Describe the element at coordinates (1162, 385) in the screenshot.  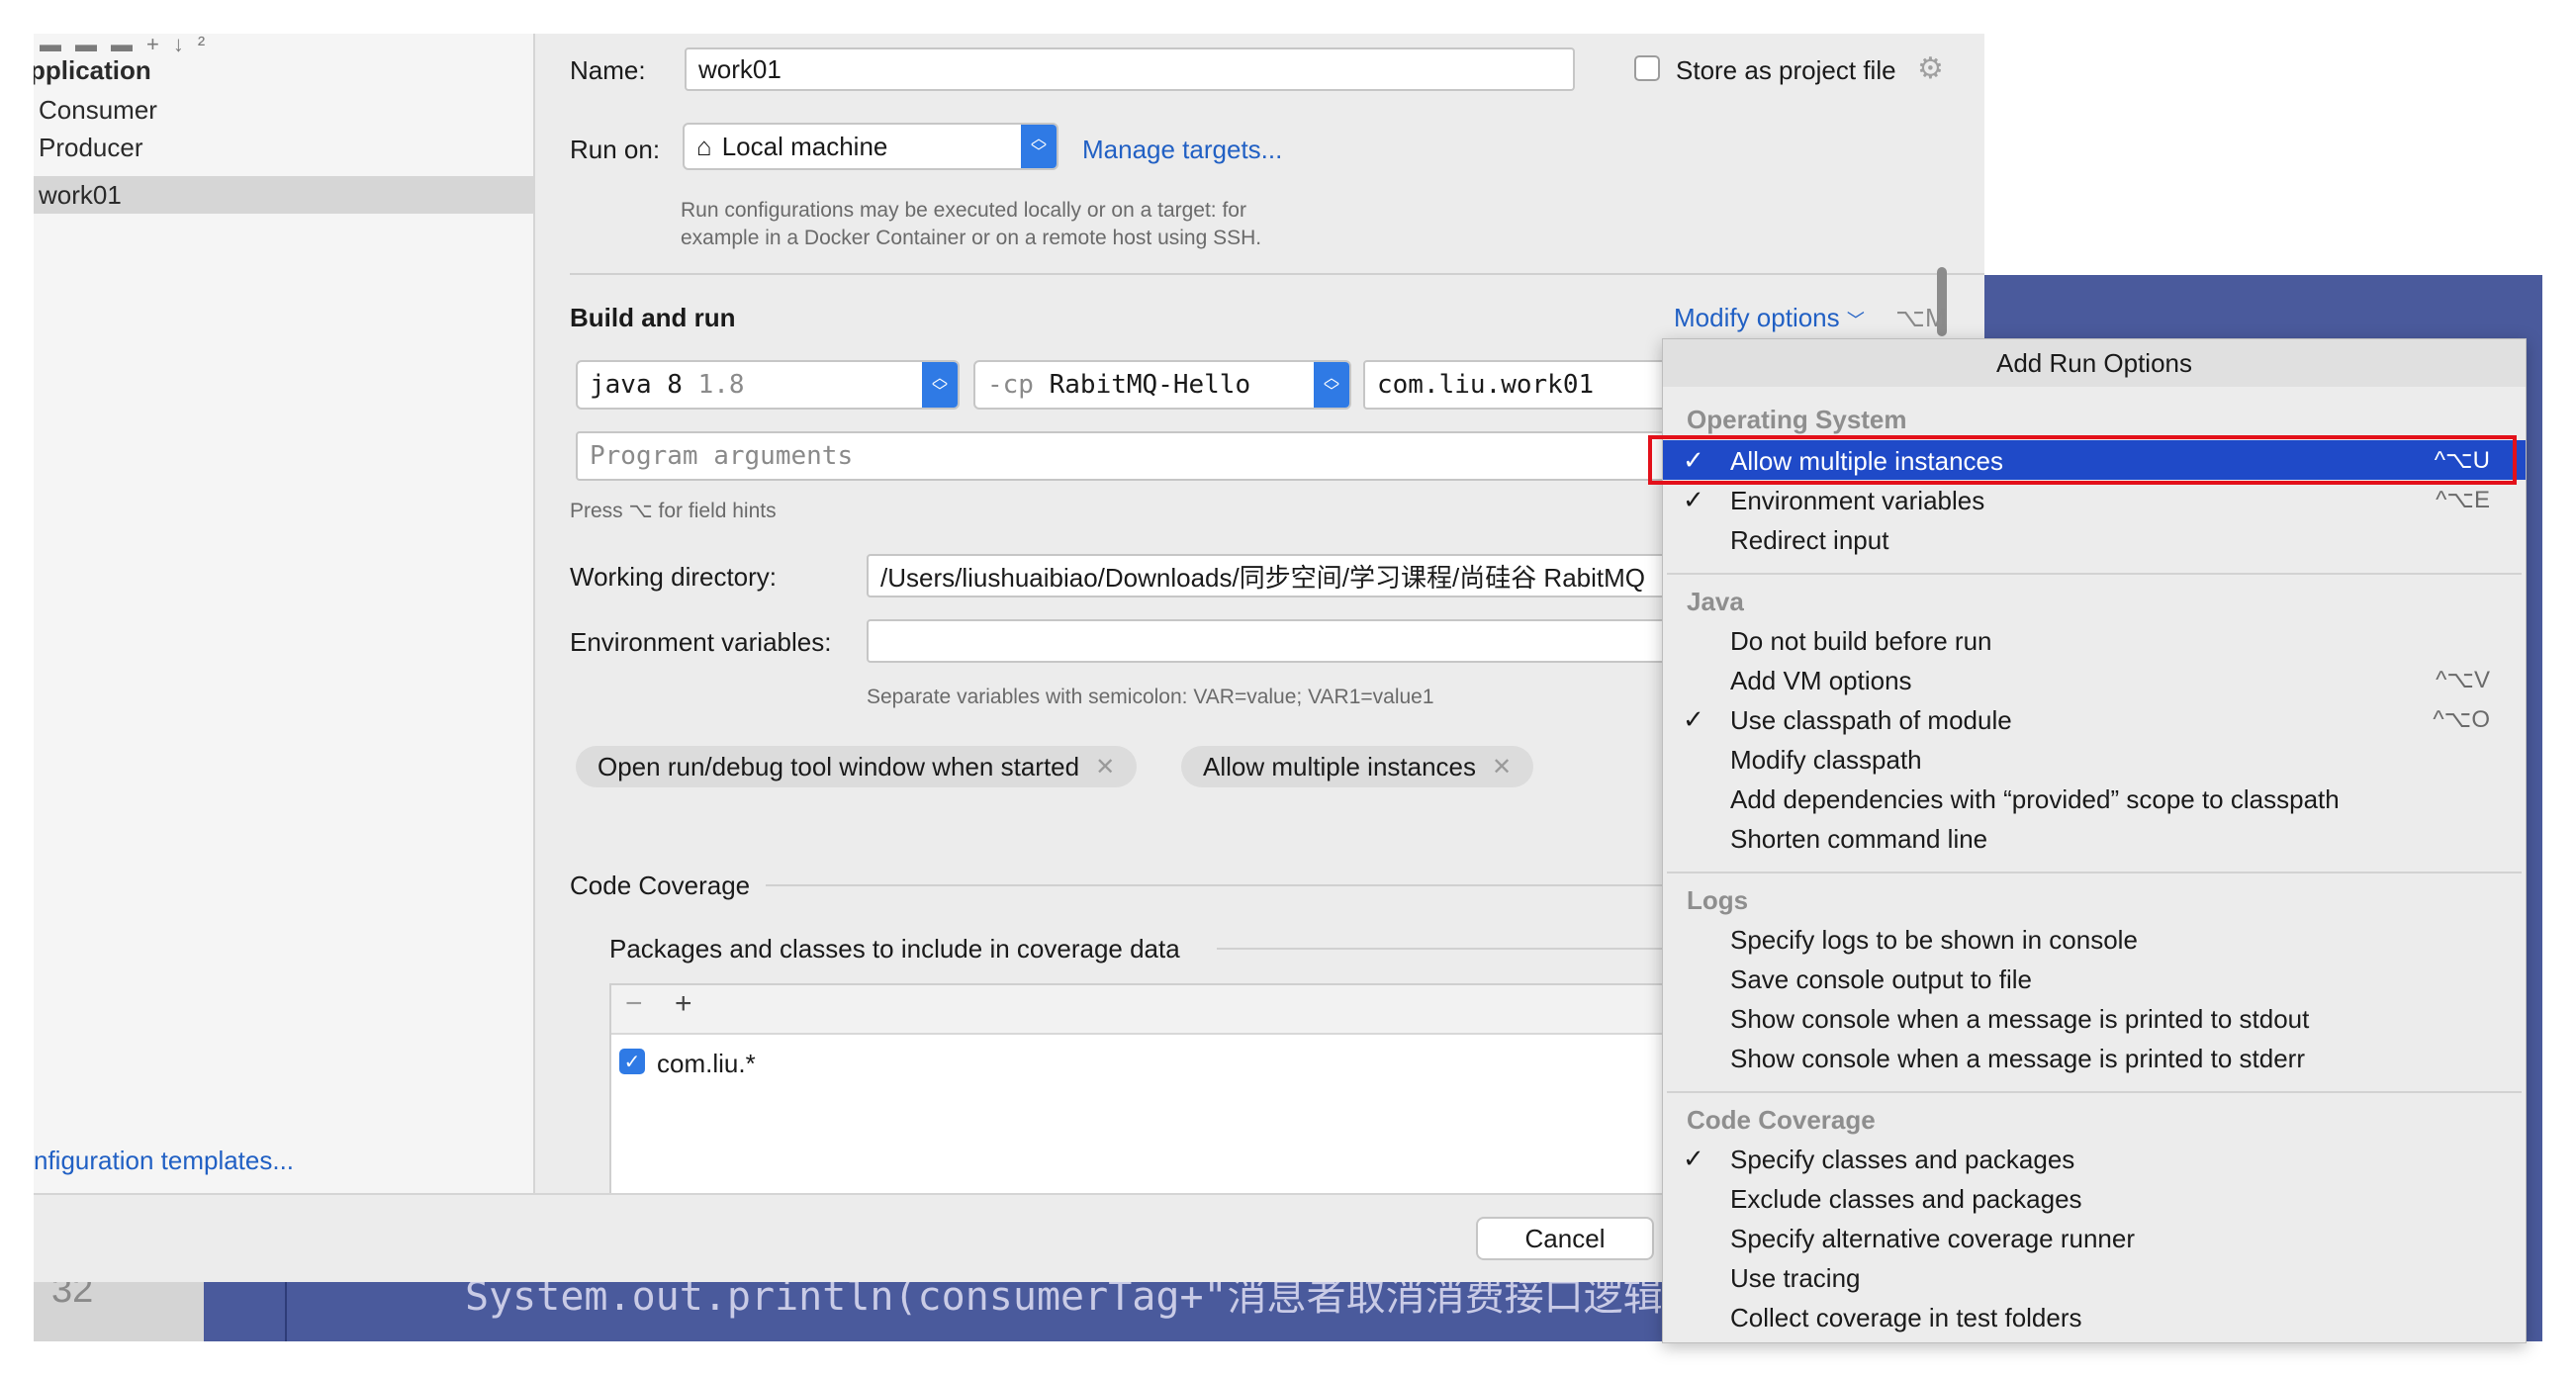
I see `classpath-module-select: -cp RabitMQ-Hello ︿ ﹀` at that location.